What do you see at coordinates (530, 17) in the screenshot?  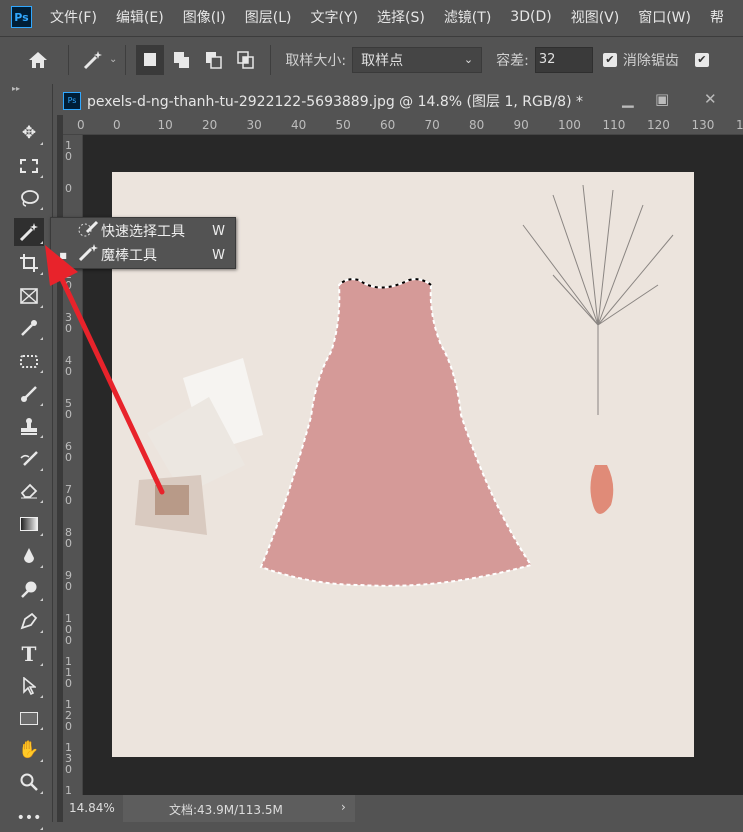 I see `menu-3d: 3D(D)` at bounding box center [530, 17].